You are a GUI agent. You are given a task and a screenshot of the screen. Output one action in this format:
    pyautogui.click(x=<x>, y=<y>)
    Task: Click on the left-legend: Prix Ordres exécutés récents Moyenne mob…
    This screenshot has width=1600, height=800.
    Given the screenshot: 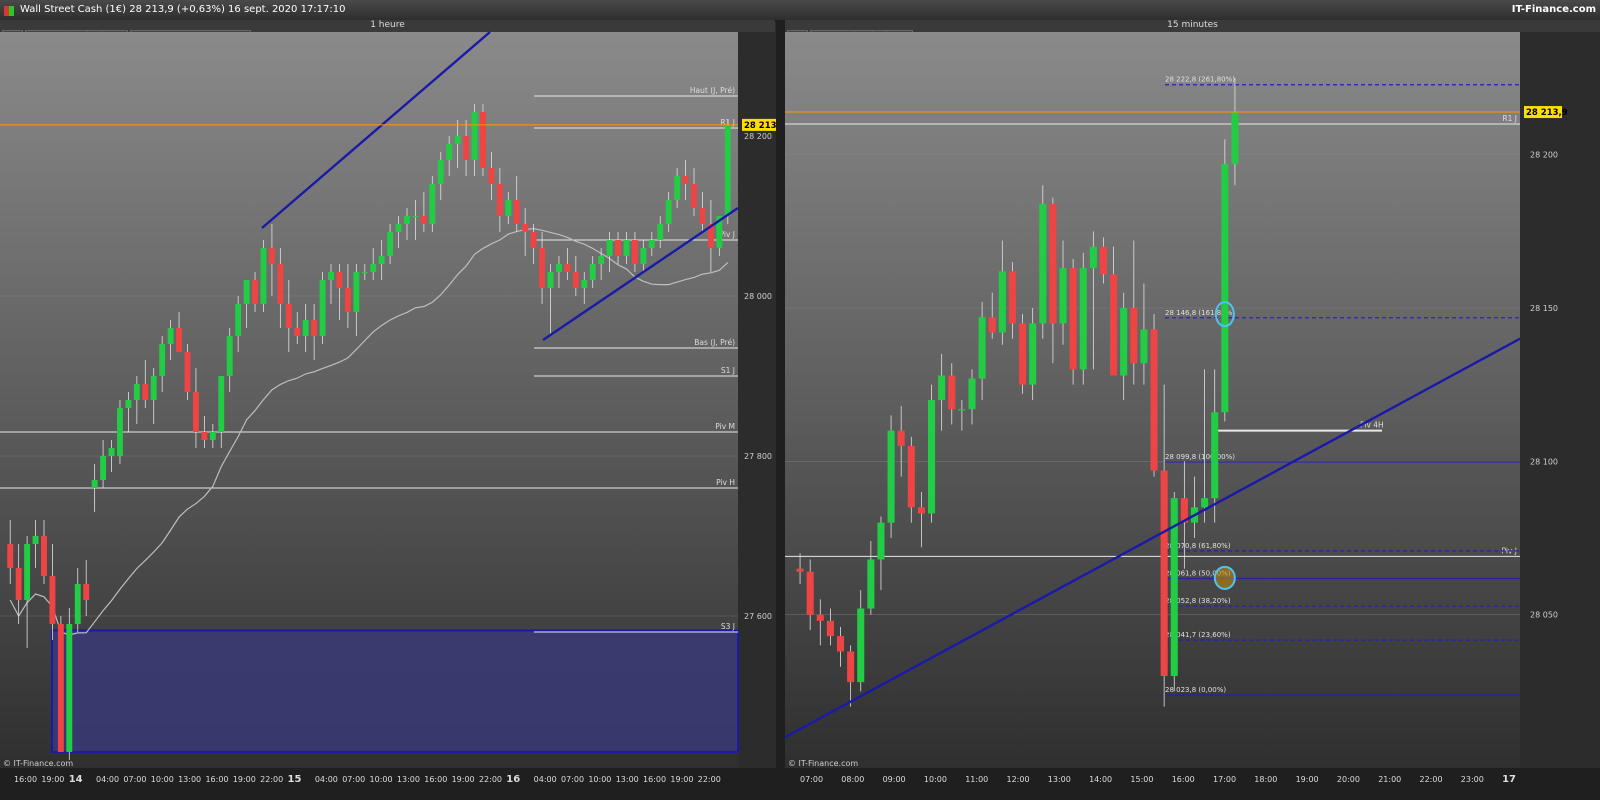 What is the action you would take?
    pyautogui.click(x=127, y=35)
    